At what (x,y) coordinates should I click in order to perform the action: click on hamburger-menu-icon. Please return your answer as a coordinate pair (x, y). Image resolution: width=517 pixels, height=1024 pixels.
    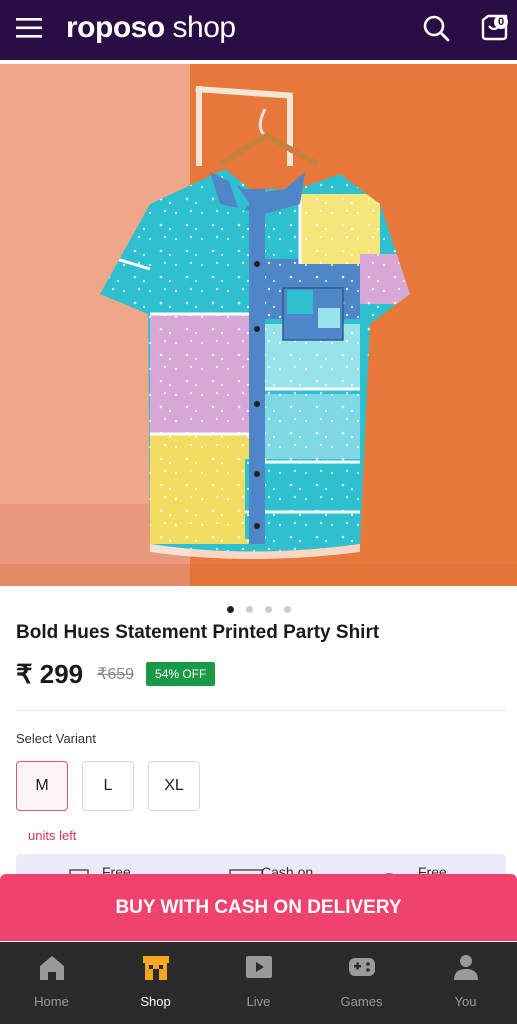
    Looking at the image, I should click on (29, 28).